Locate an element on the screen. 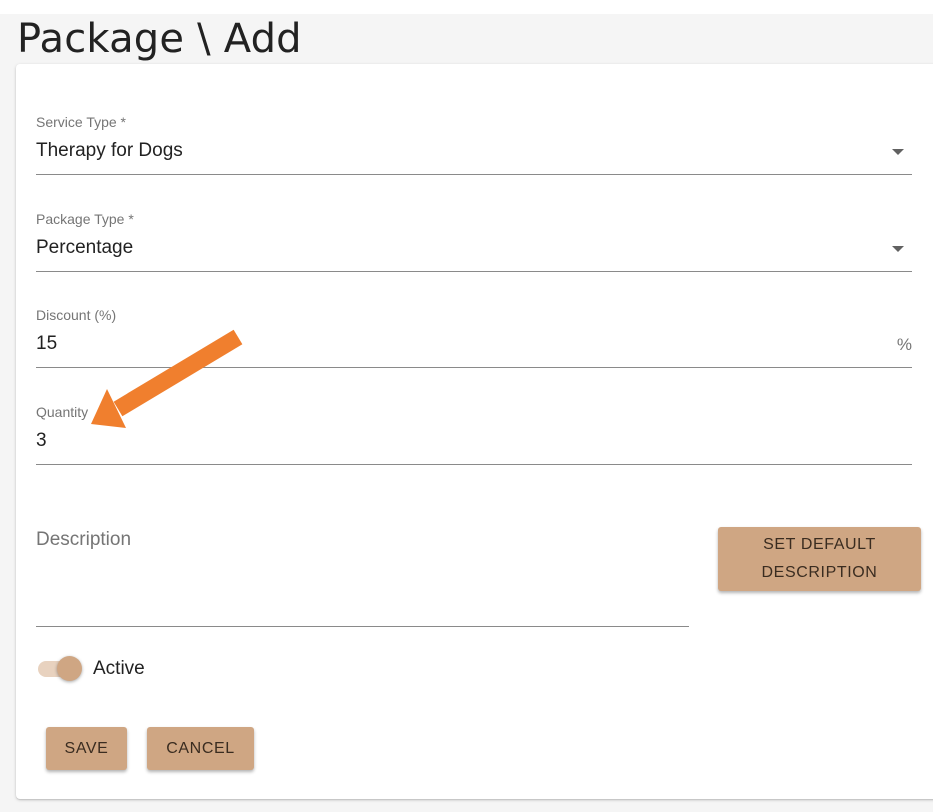 Image resolution: width=933 pixels, height=812 pixels. percent-suffix: % is located at coordinates (904, 344).